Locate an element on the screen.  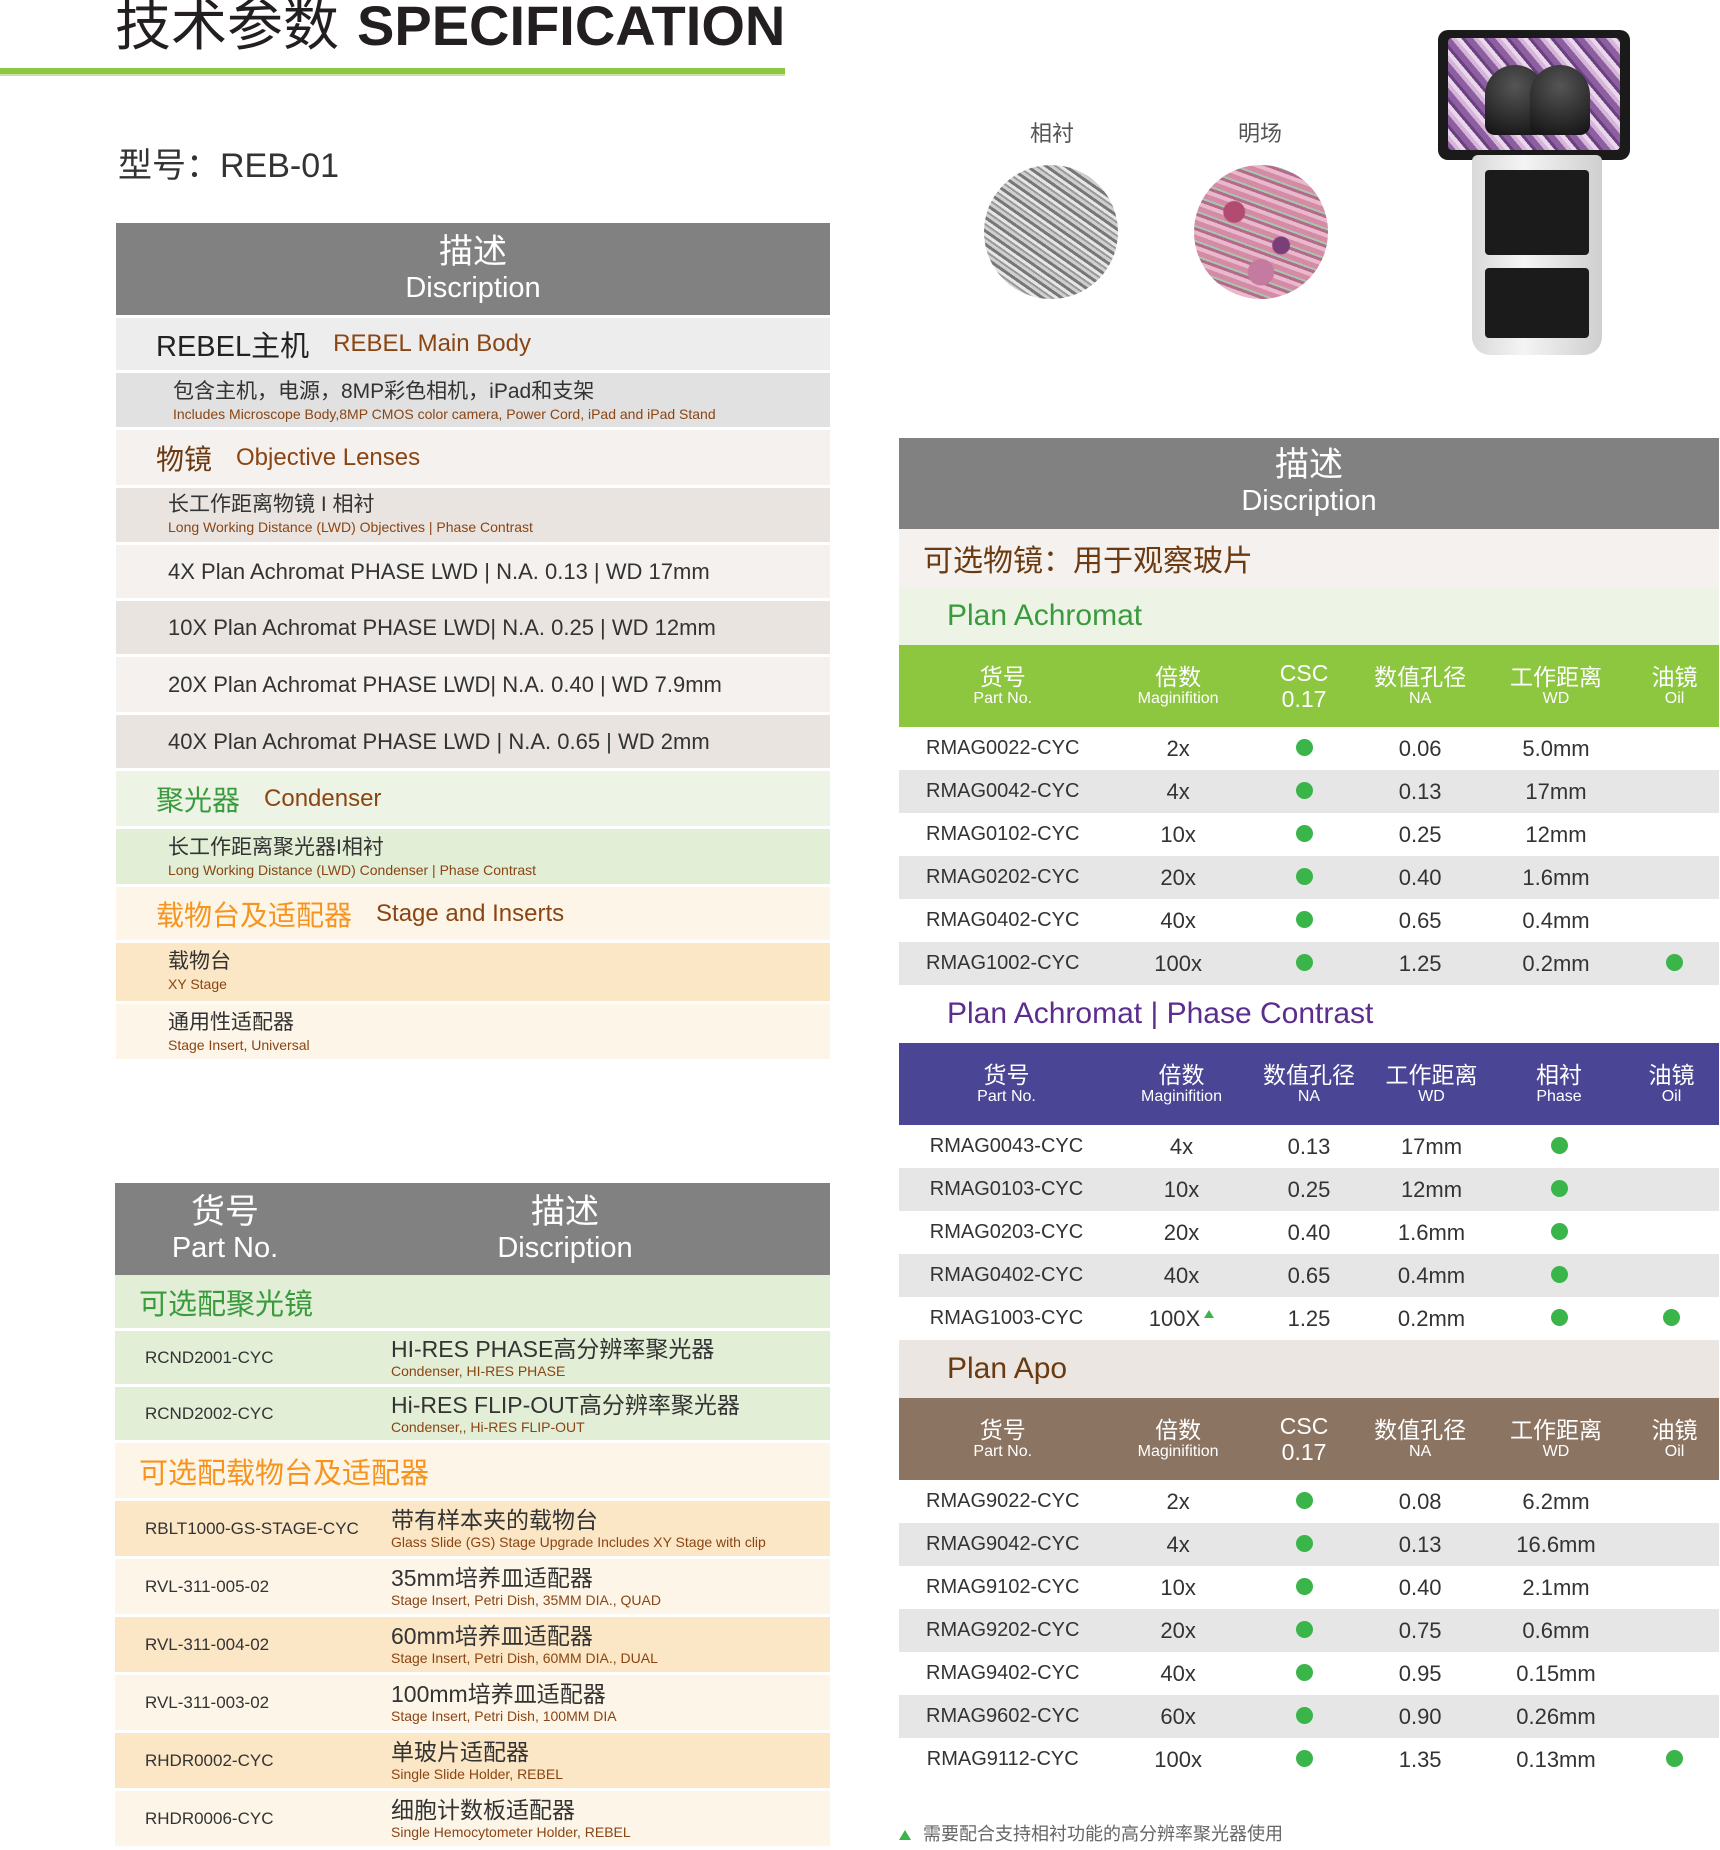
column-header-en: Oil is located at coordinates (1674, 1451).